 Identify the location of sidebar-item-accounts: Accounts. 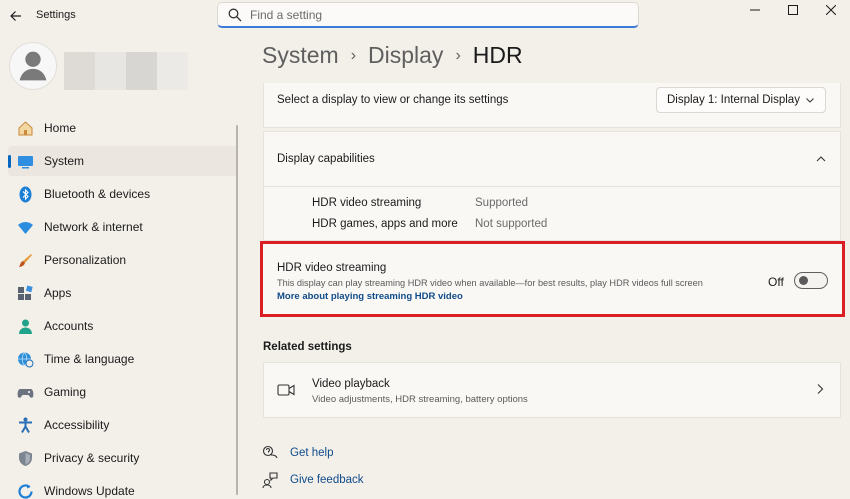
(123, 326).